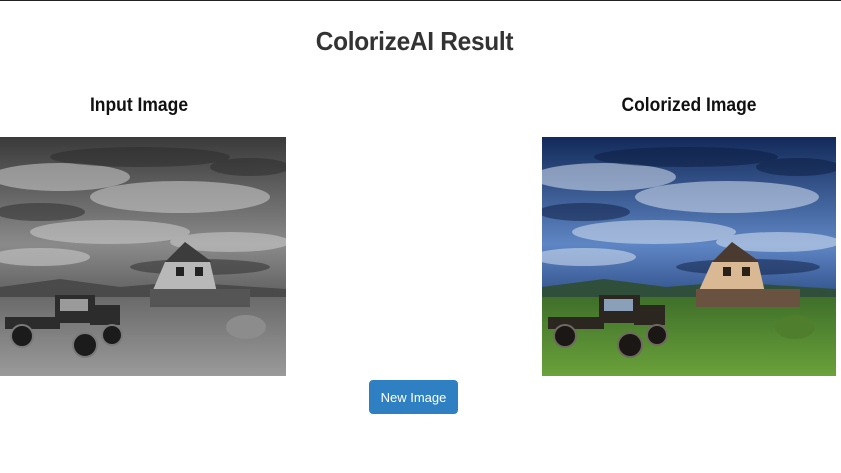 The height and width of the screenshot is (473, 841). Describe the element at coordinates (420, 0) in the screenshot. I see `top-divider` at that location.